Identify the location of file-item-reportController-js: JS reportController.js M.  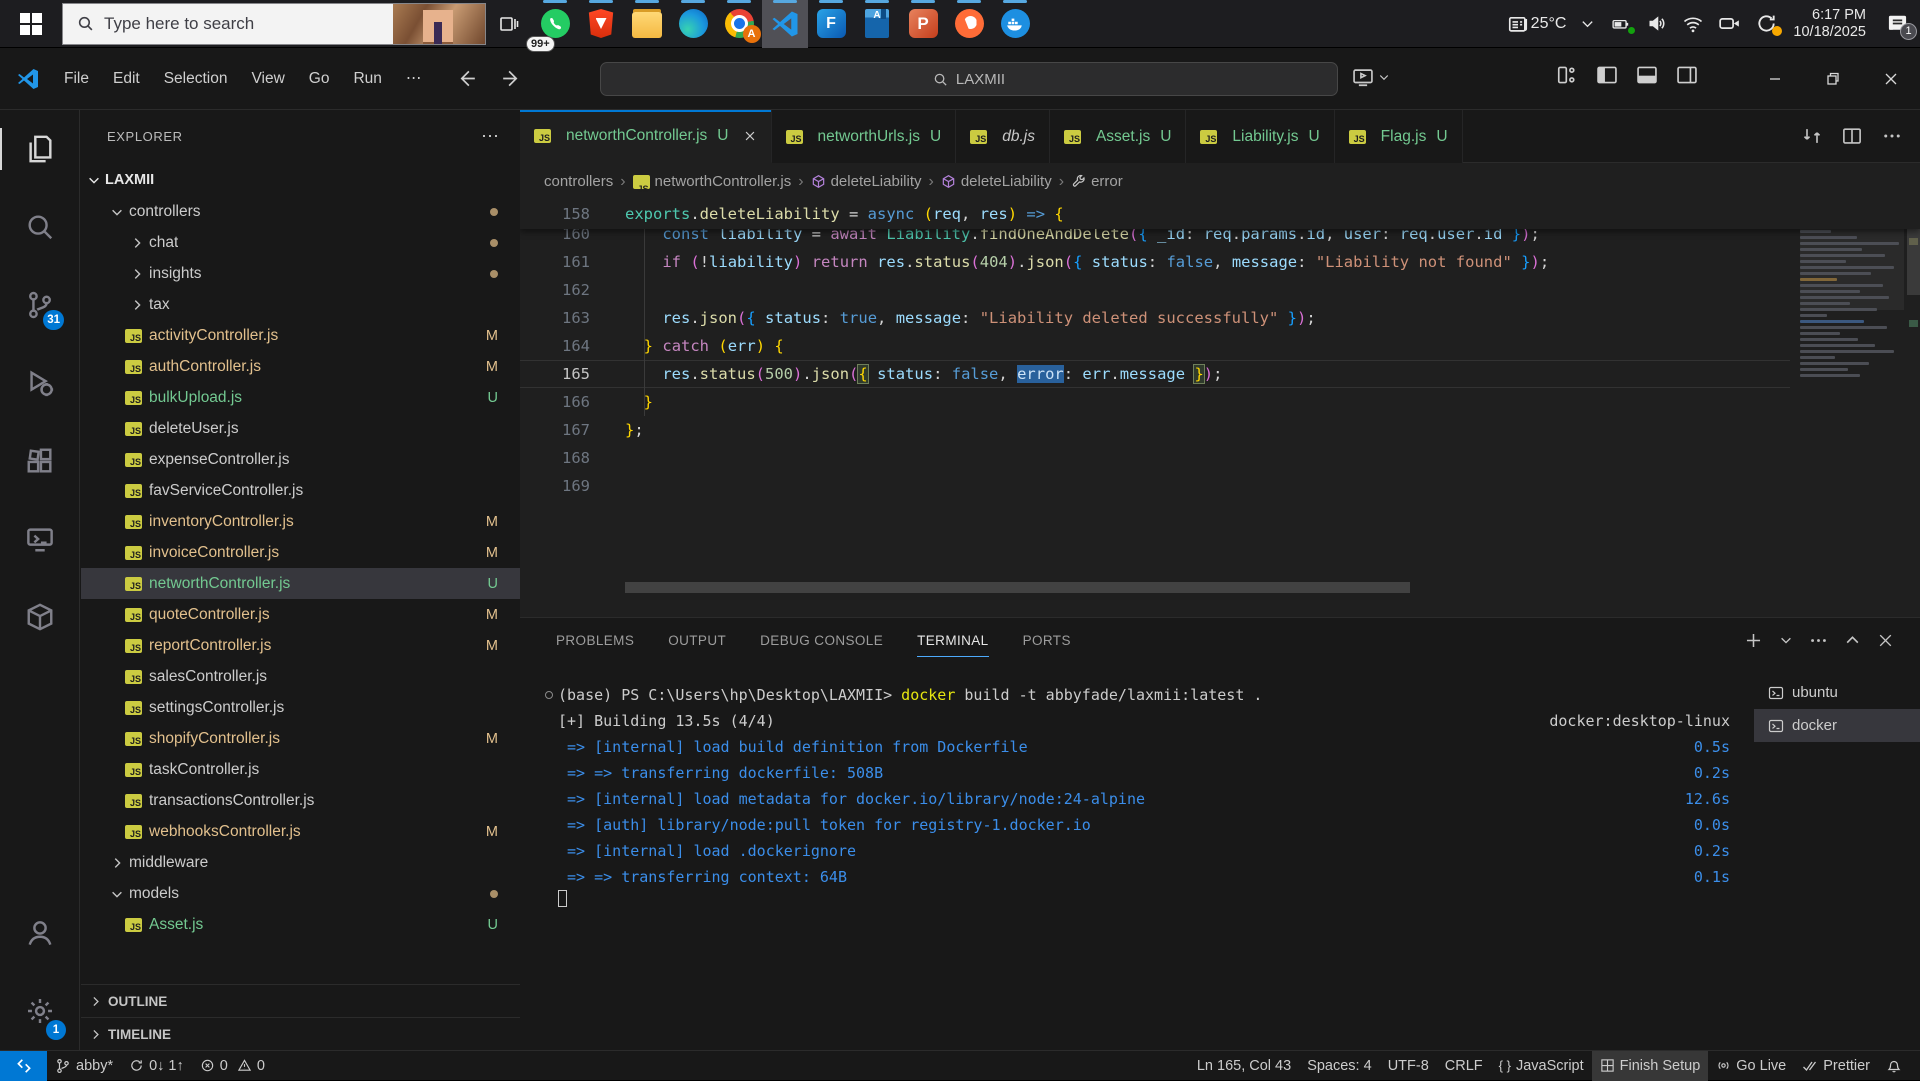
(300, 645).